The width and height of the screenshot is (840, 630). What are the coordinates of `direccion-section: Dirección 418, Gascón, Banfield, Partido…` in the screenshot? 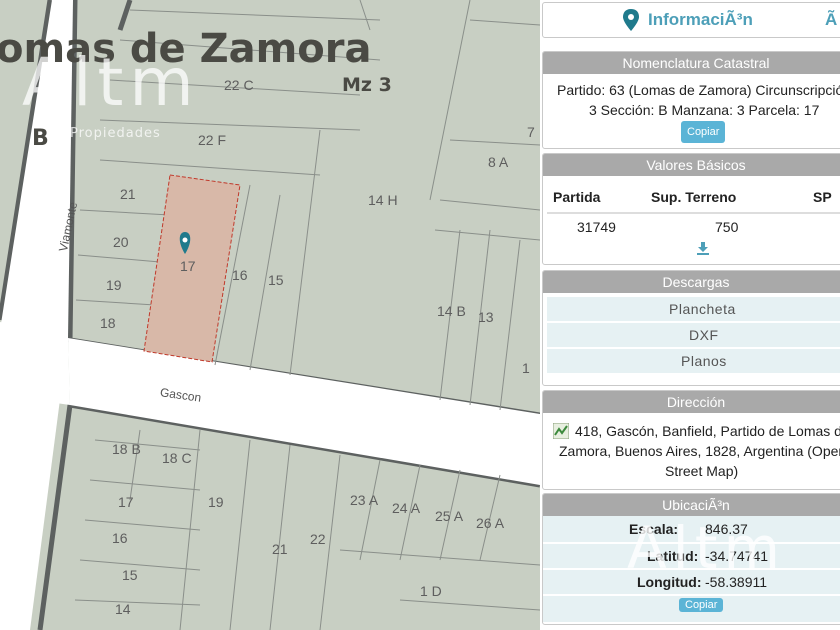 It's located at (691, 440).